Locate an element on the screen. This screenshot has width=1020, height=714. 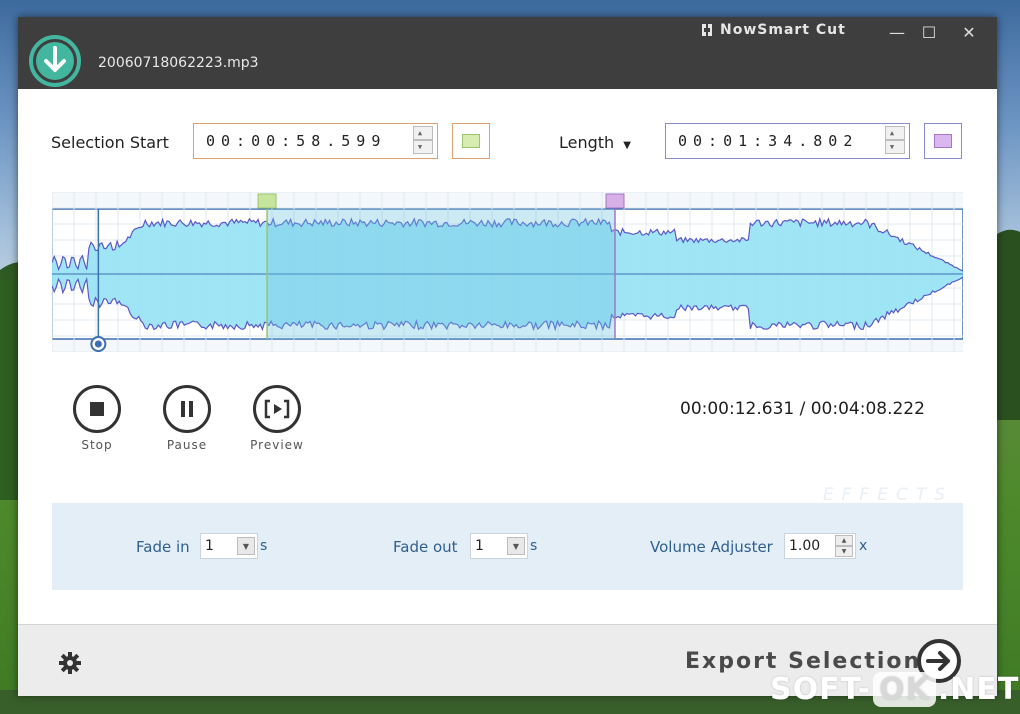
file-name: 20060718062223.mp3 is located at coordinates (178, 63).